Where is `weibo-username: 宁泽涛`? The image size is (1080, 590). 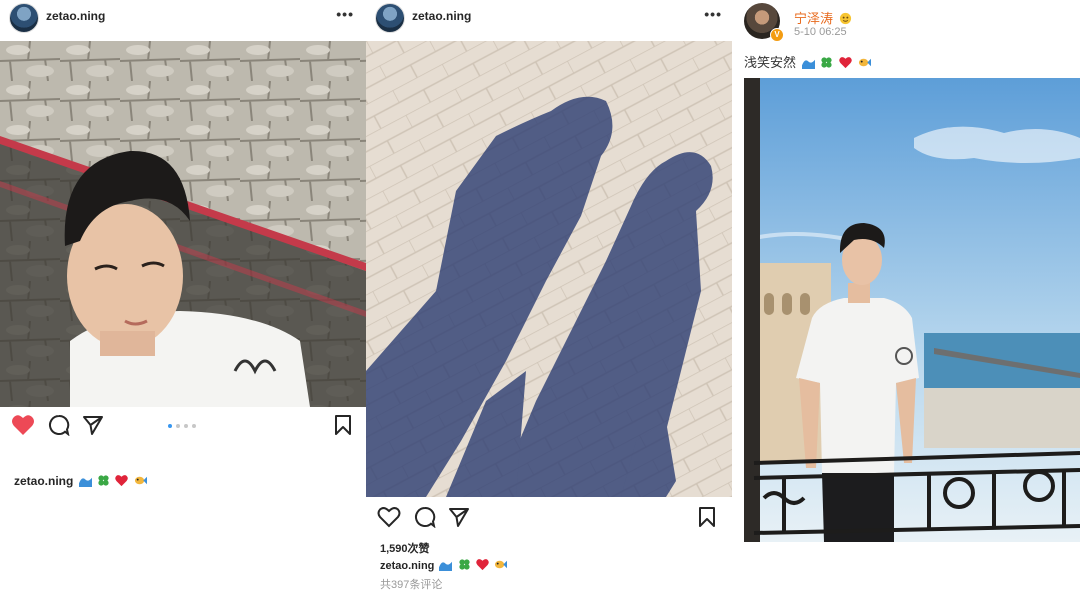
weibo-username: 宁泽涛 is located at coordinates (823, 17).